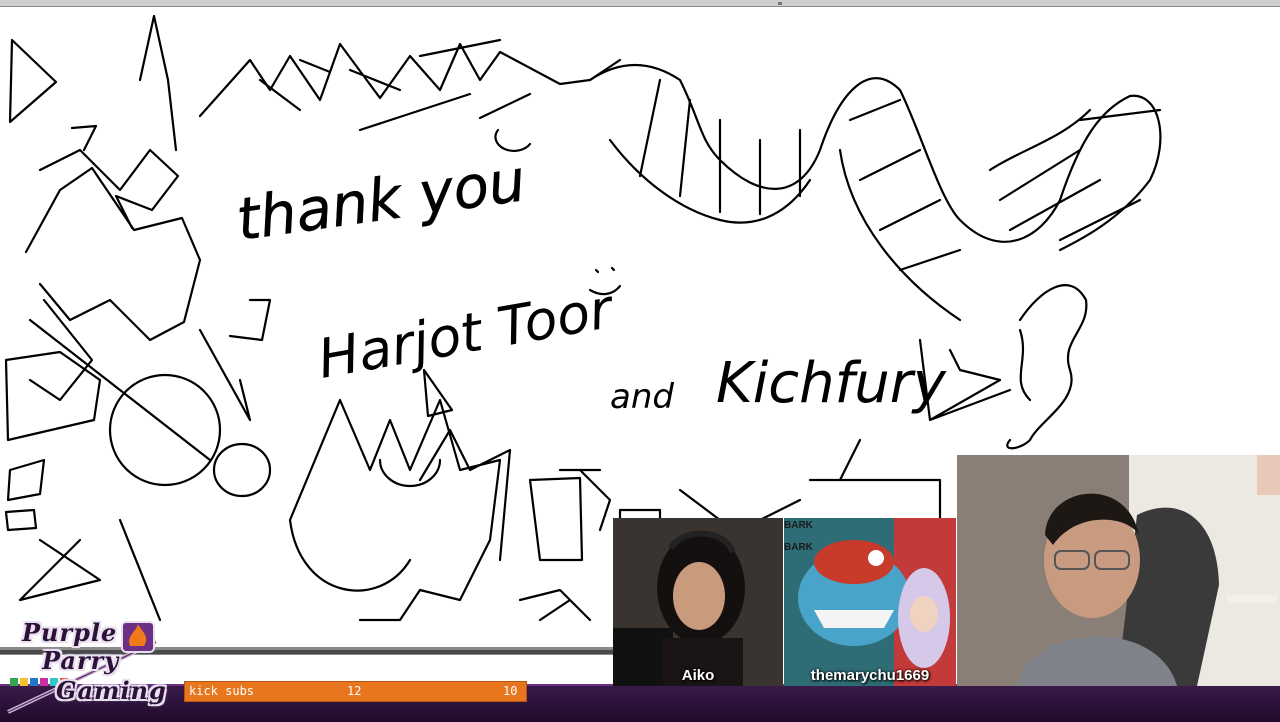 The image size is (1280, 722). Describe the element at coordinates (113, 263) in the screenshot. I see `scribble-tangle` at that location.